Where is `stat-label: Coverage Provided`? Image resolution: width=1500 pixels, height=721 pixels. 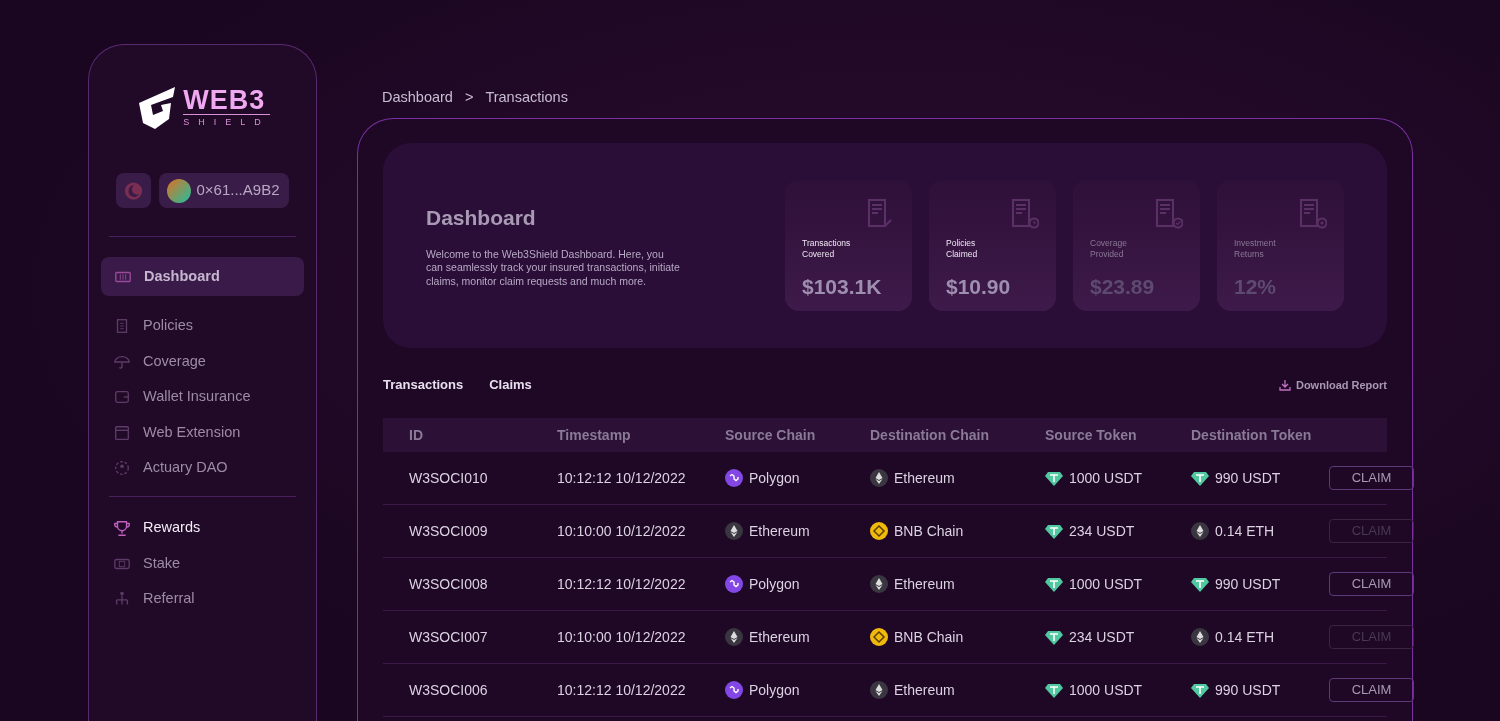 stat-label: Coverage Provided is located at coordinates (1109, 249).